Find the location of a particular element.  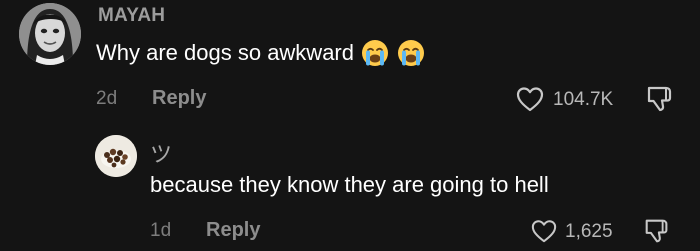

reply-age: 1d is located at coordinates (161, 230).